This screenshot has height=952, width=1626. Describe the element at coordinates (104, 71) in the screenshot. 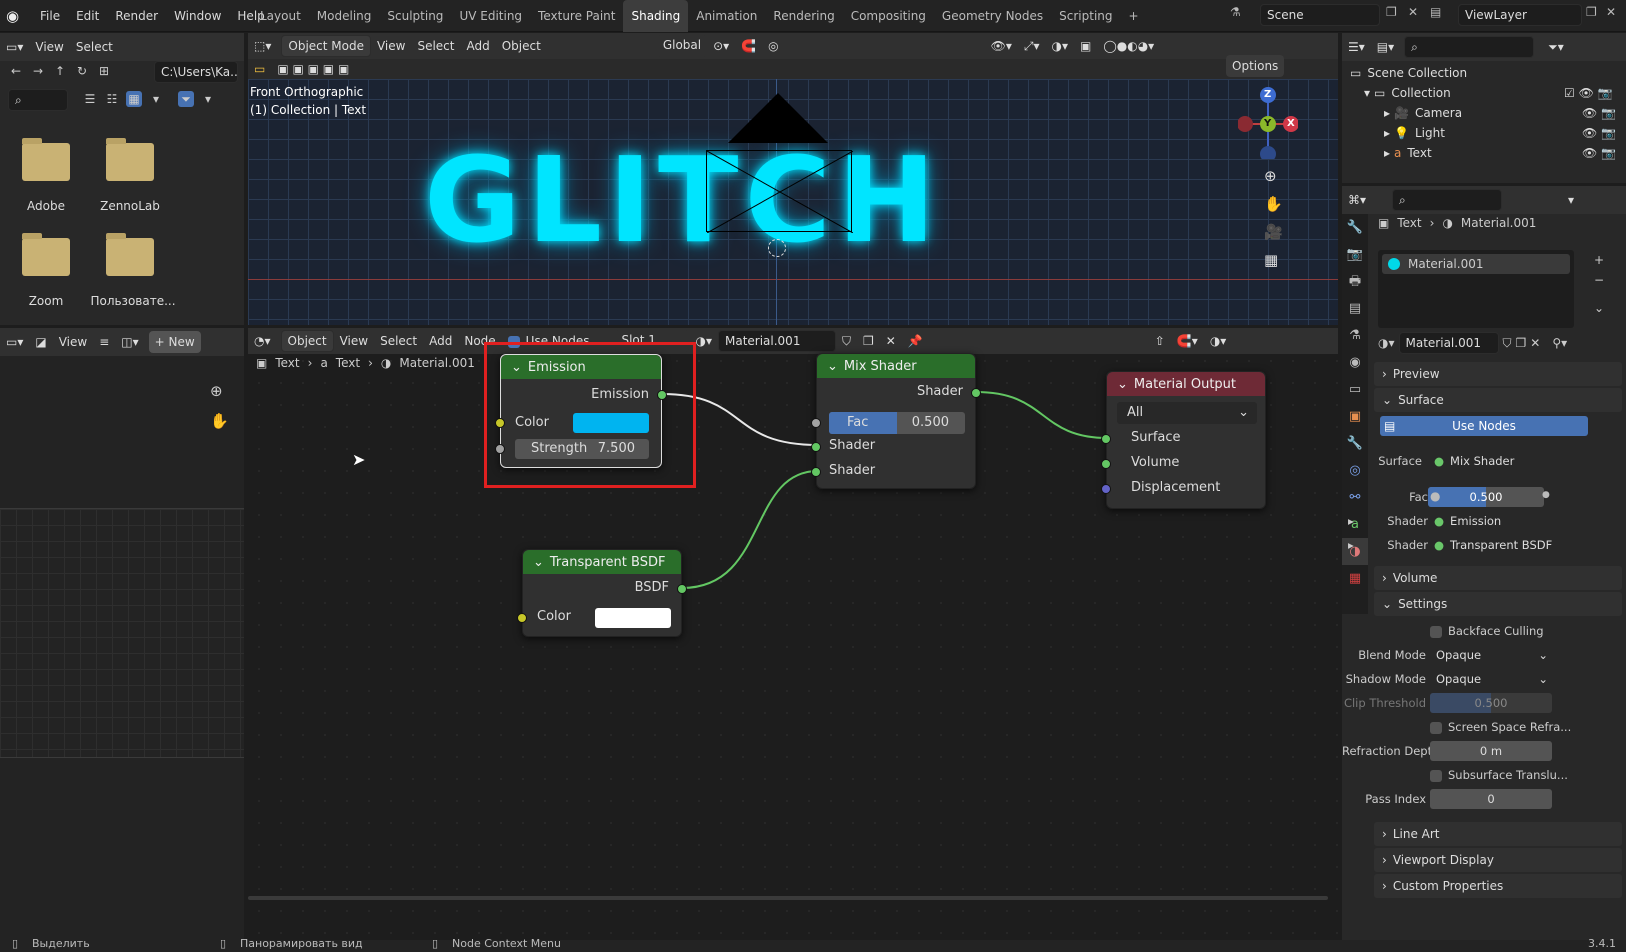

I see `new-folder-icon: ⊞` at that location.